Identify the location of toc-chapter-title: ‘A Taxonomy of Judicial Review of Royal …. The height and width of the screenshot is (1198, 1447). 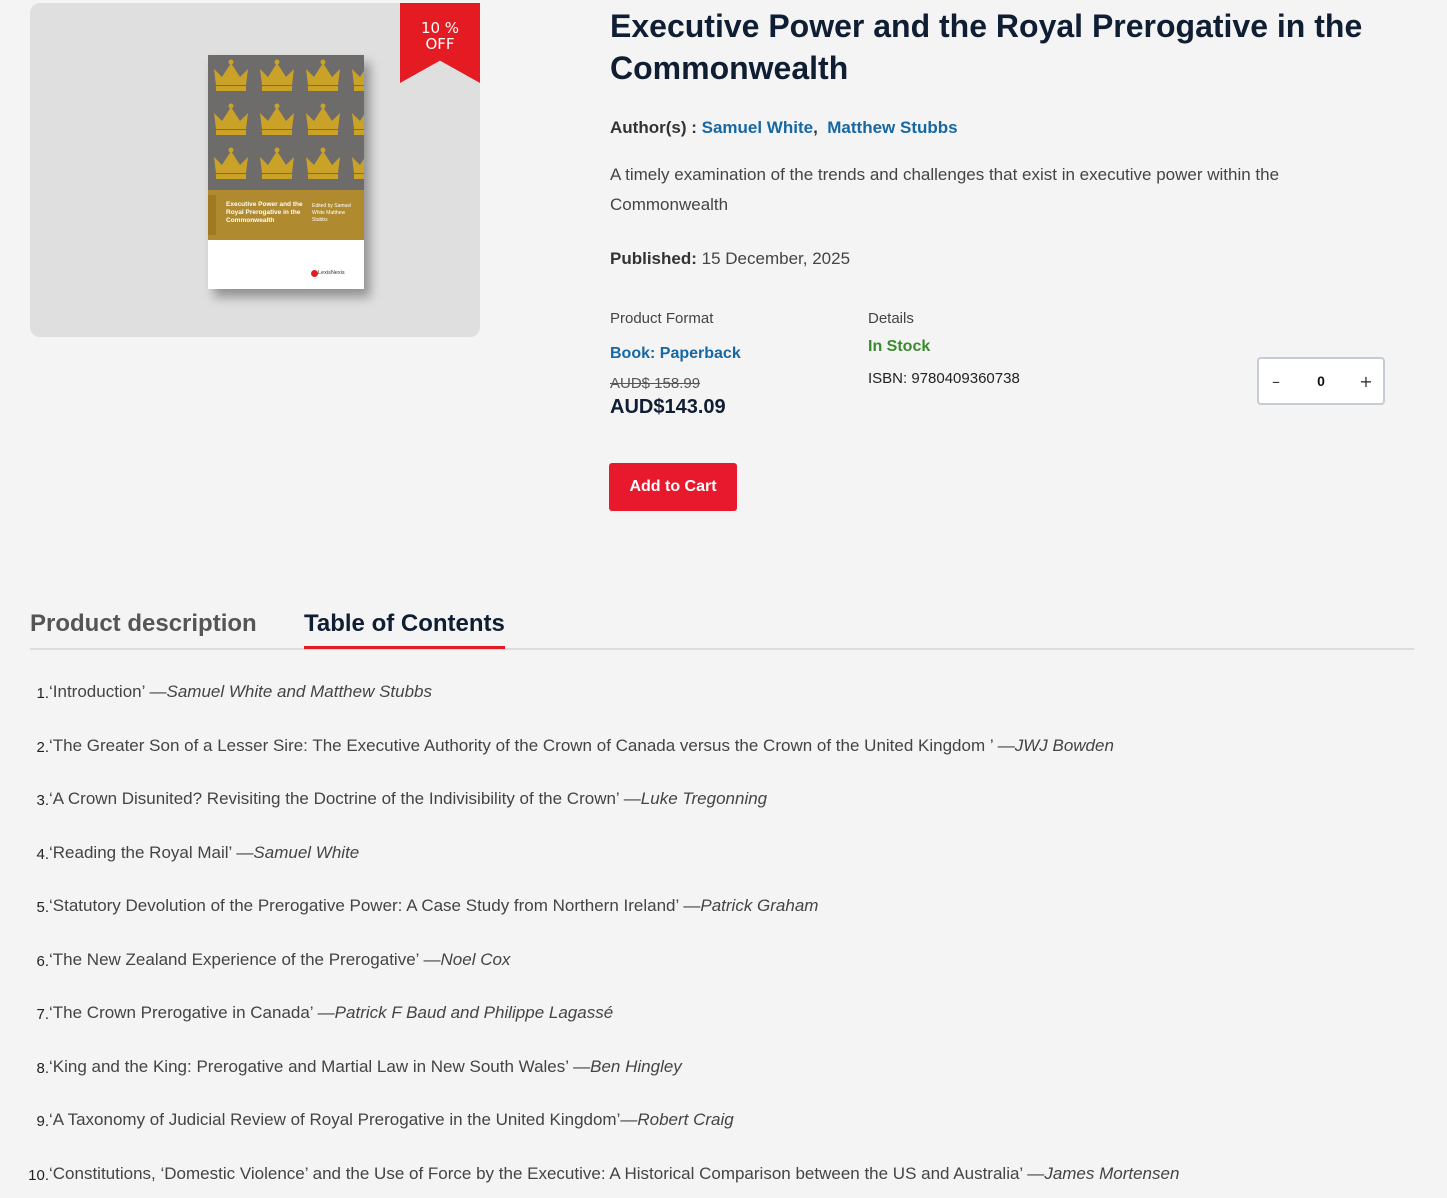
(343, 1119).